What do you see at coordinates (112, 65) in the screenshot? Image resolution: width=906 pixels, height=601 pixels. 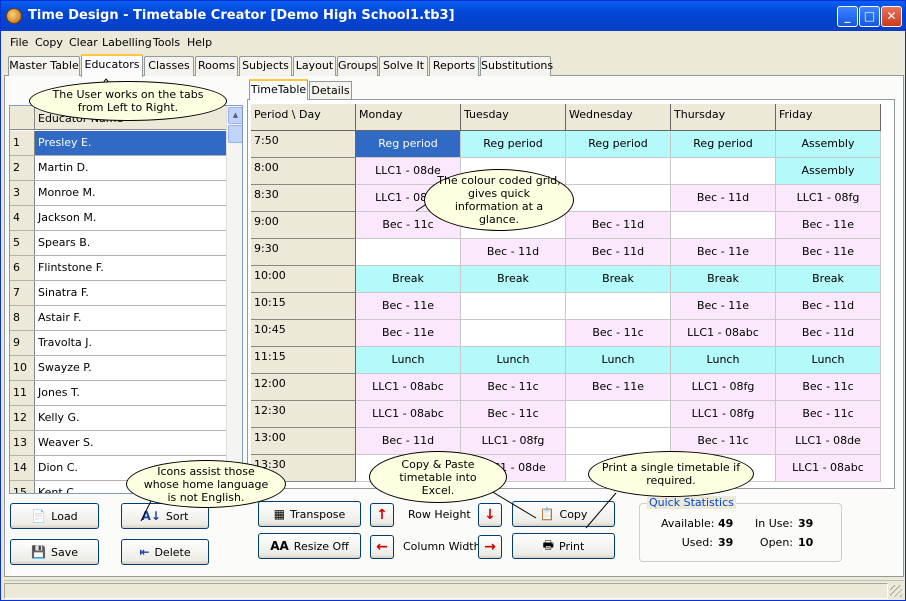 I see `tab-educators: Educators` at bounding box center [112, 65].